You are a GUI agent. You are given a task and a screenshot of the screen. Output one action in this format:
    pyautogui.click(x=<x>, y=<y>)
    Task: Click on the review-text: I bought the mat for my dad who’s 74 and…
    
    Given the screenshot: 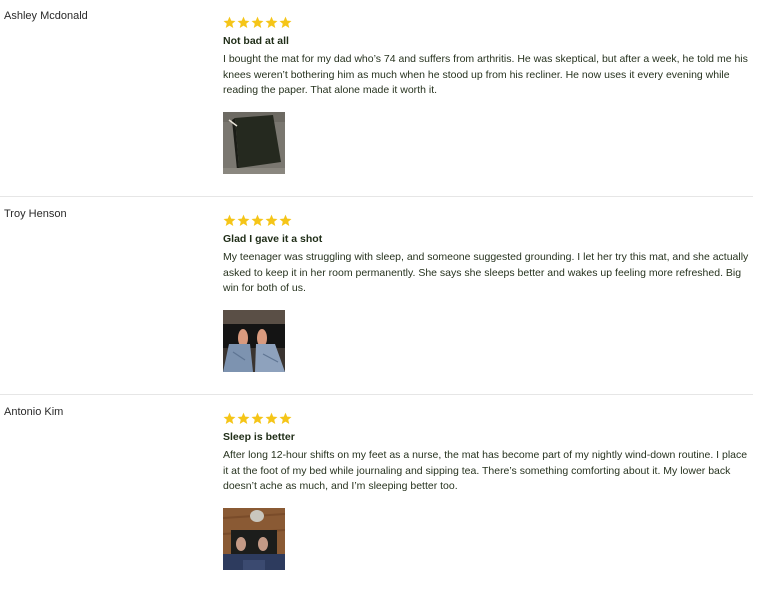 What is the action you would take?
    pyautogui.click(x=485, y=74)
    